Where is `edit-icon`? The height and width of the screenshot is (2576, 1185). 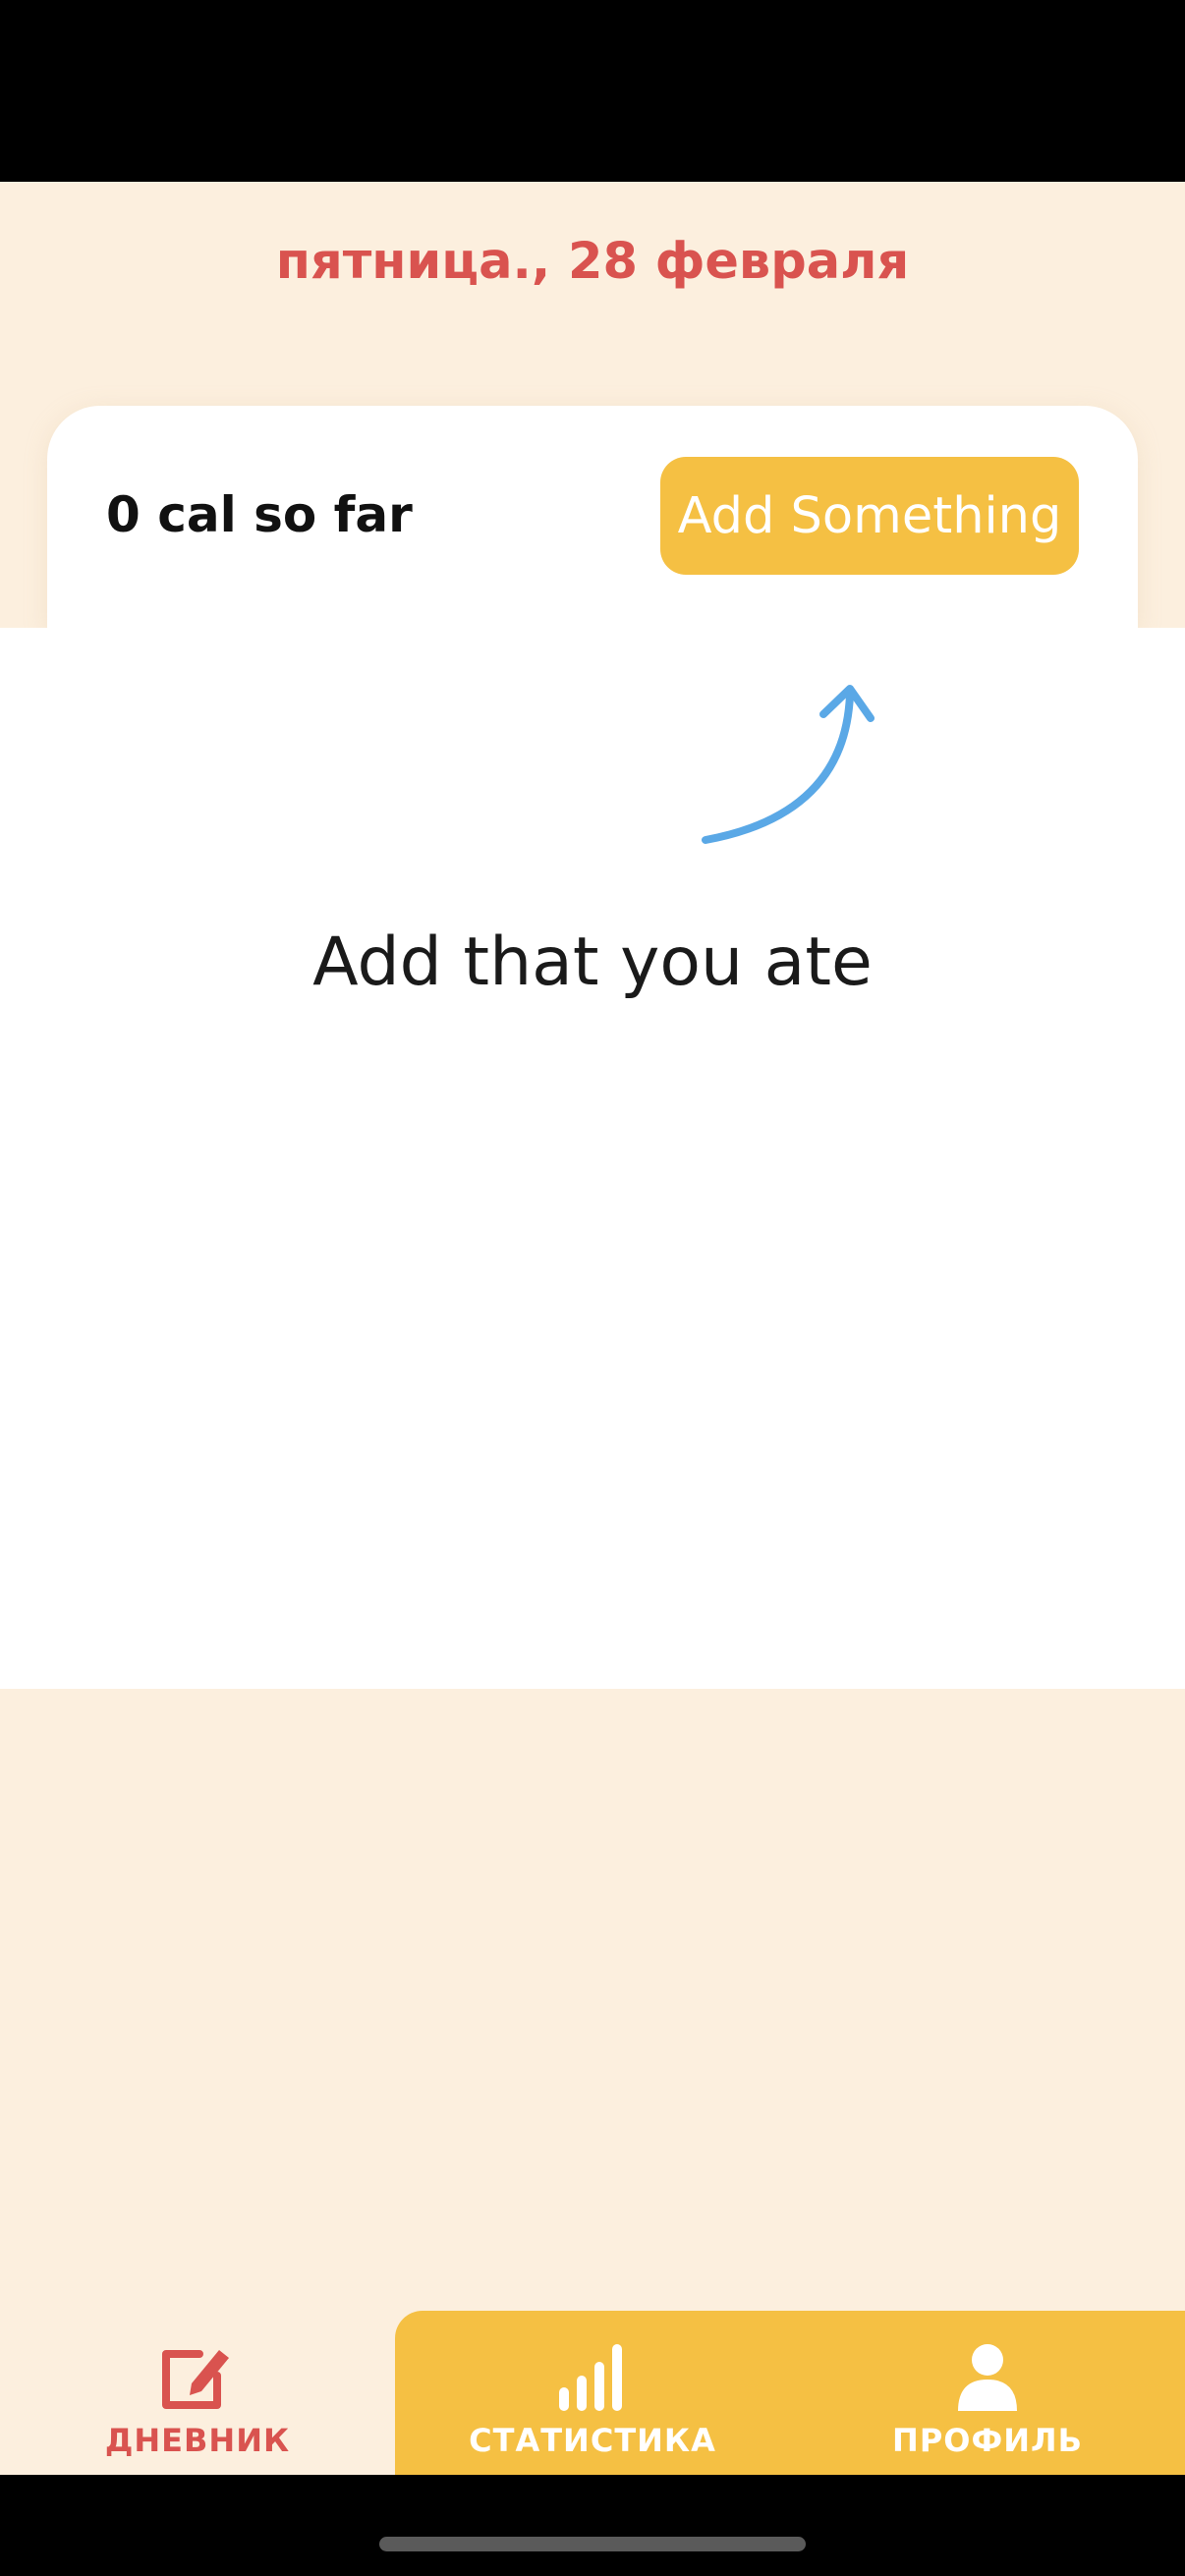 edit-icon is located at coordinates (196, 2379).